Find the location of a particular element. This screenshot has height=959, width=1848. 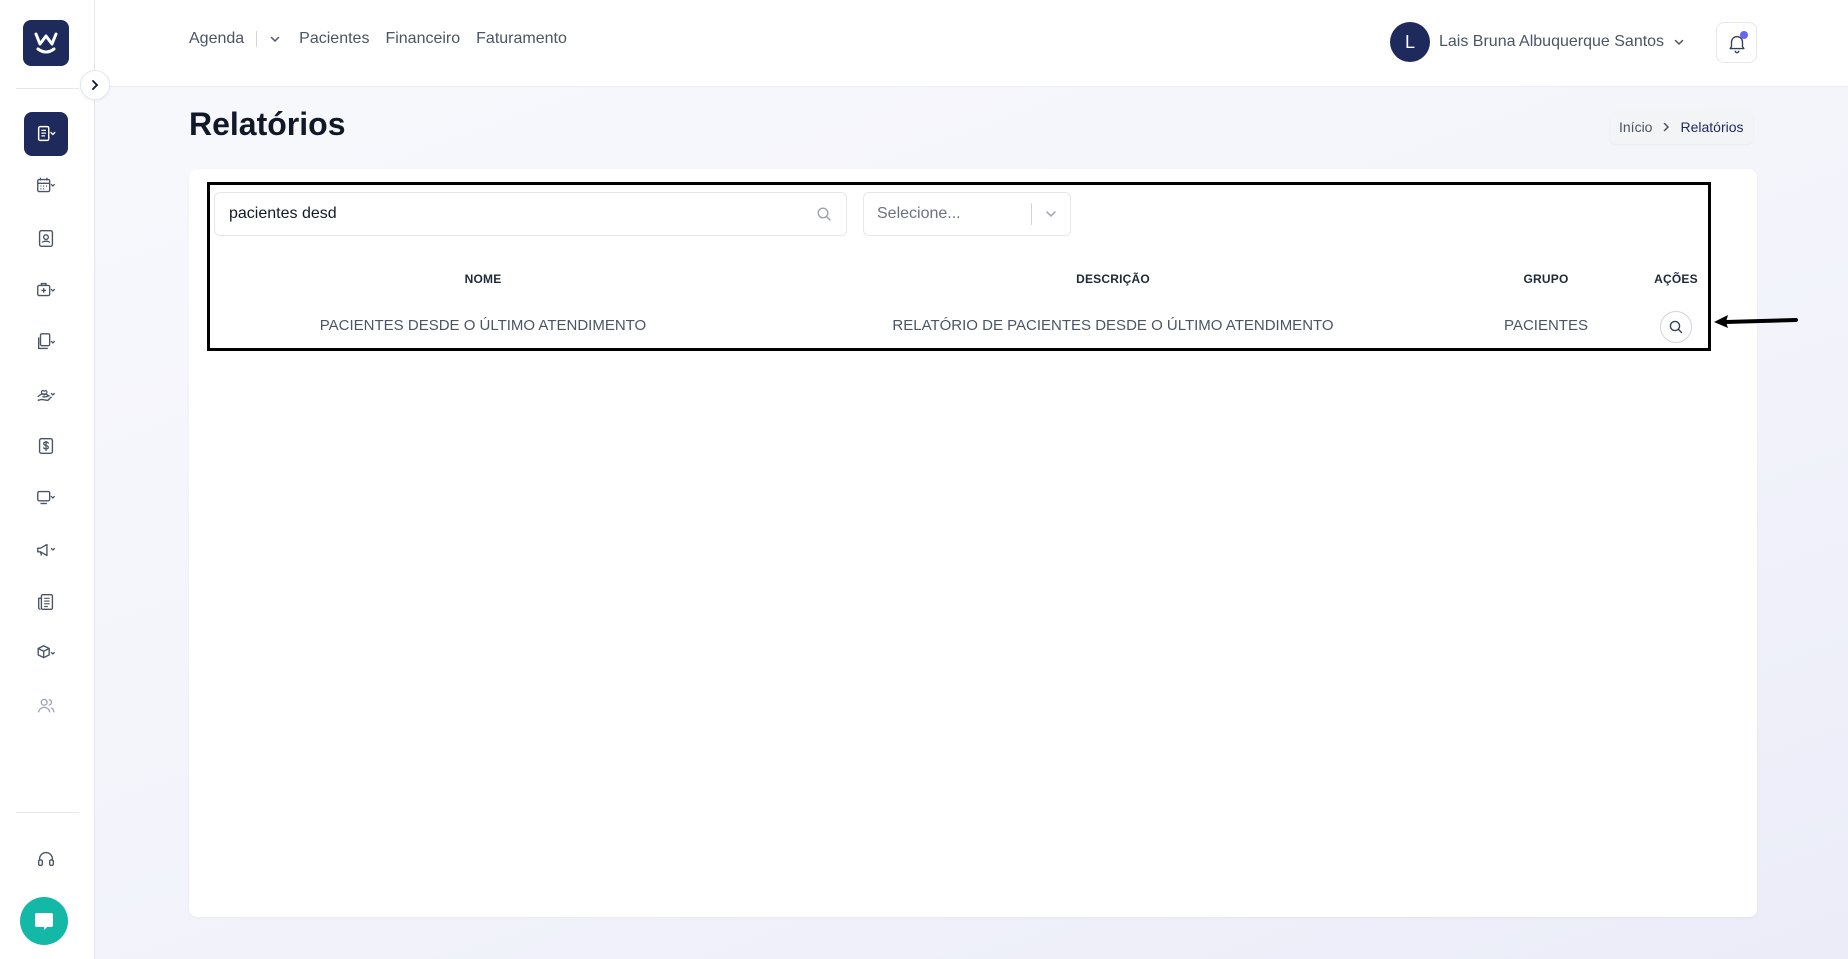

headset-icon is located at coordinates (46, 859).